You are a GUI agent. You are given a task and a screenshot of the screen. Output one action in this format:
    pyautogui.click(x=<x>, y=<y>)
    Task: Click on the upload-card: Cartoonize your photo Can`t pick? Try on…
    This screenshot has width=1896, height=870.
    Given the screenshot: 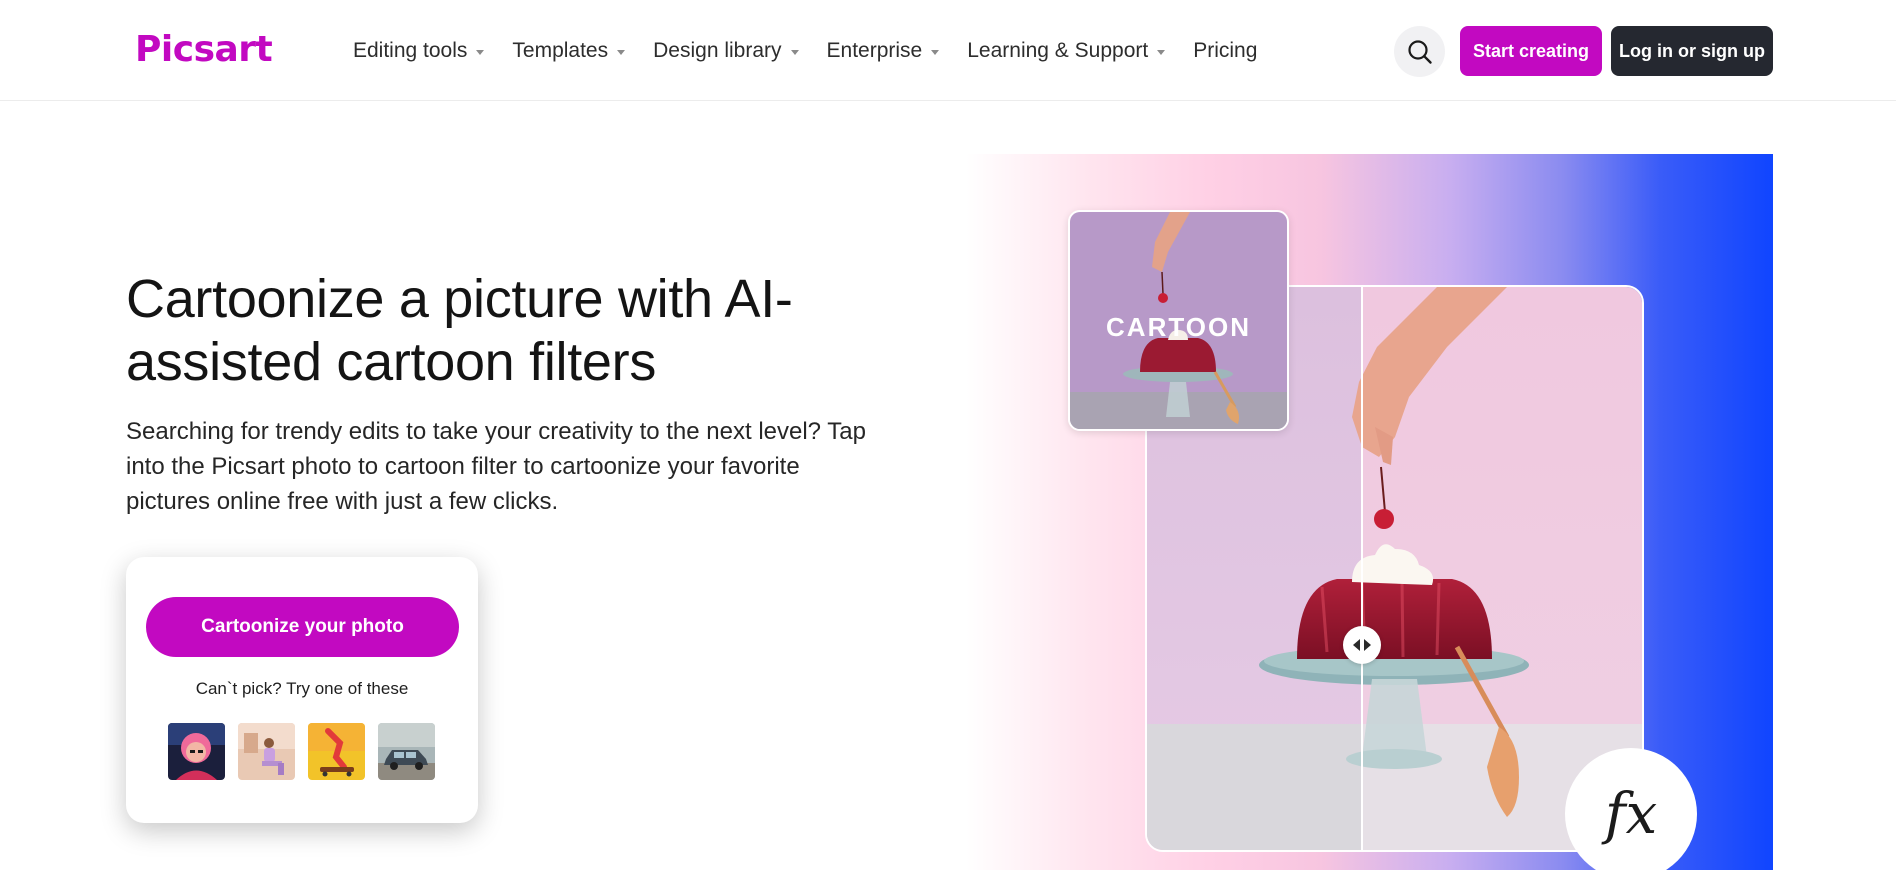 What is the action you would take?
    pyautogui.click(x=302, y=690)
    